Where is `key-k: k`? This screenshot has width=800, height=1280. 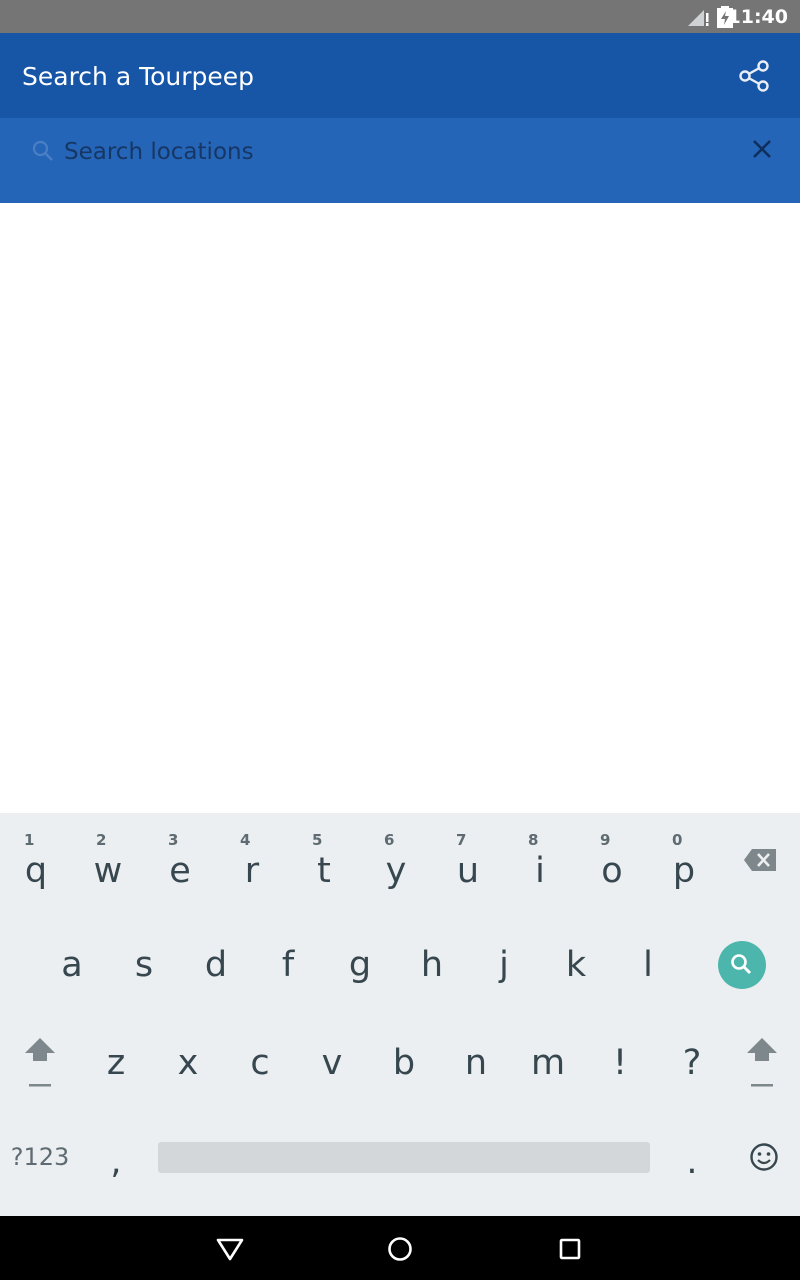
key-k: k is located at coordinates (576, 965).